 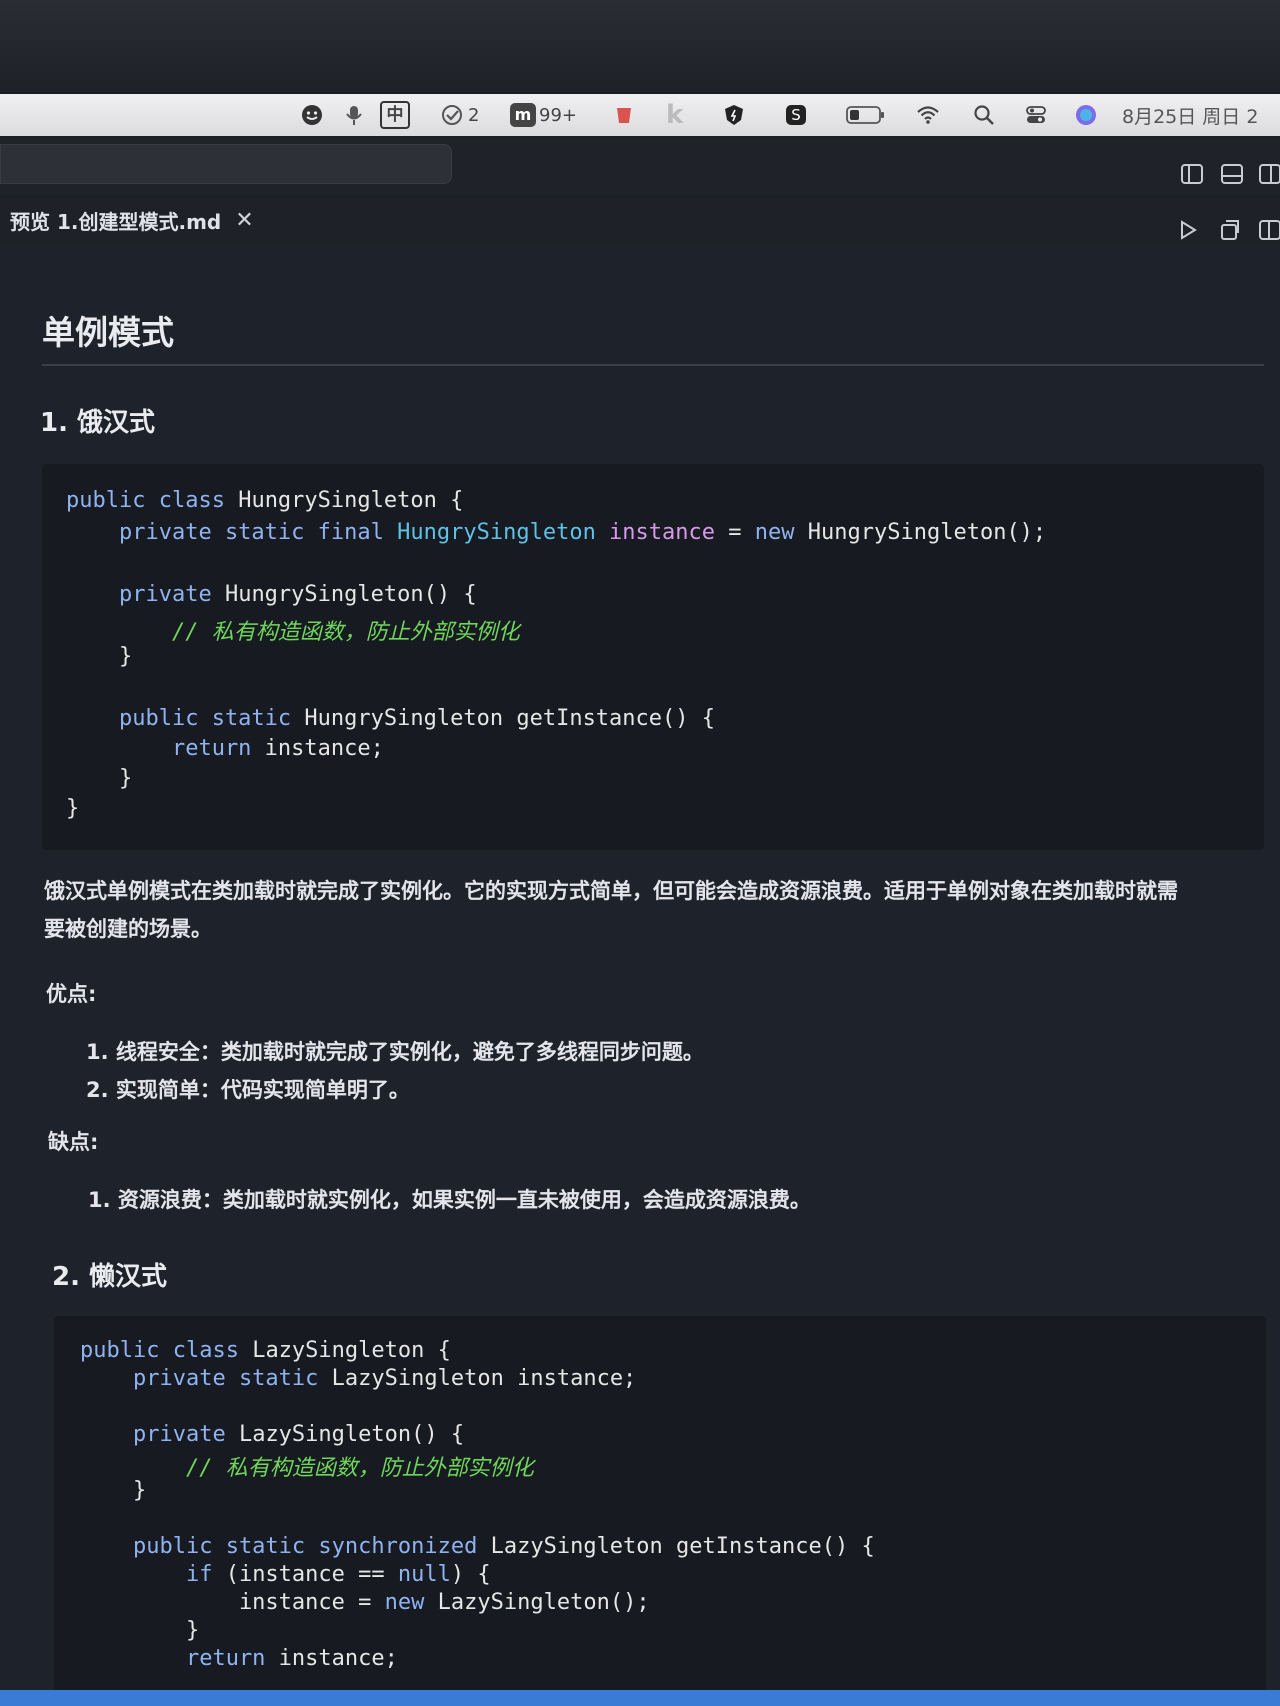 What do you see at coordinates (108, 332) in the screenshot?
I see `page-title: 单例模式` at bounding box center [108, 332].